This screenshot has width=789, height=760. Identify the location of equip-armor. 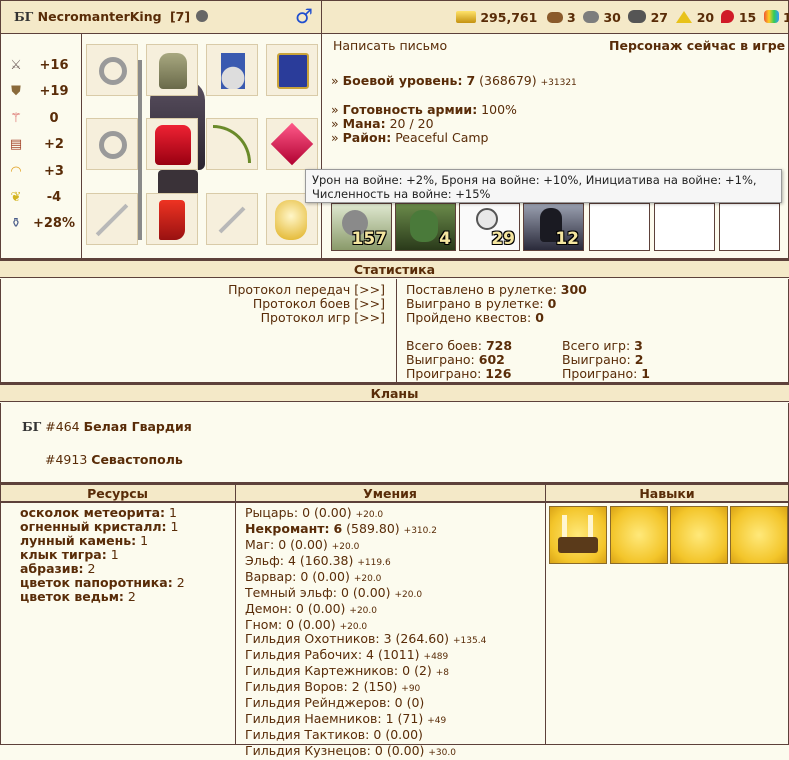
(172, 144).